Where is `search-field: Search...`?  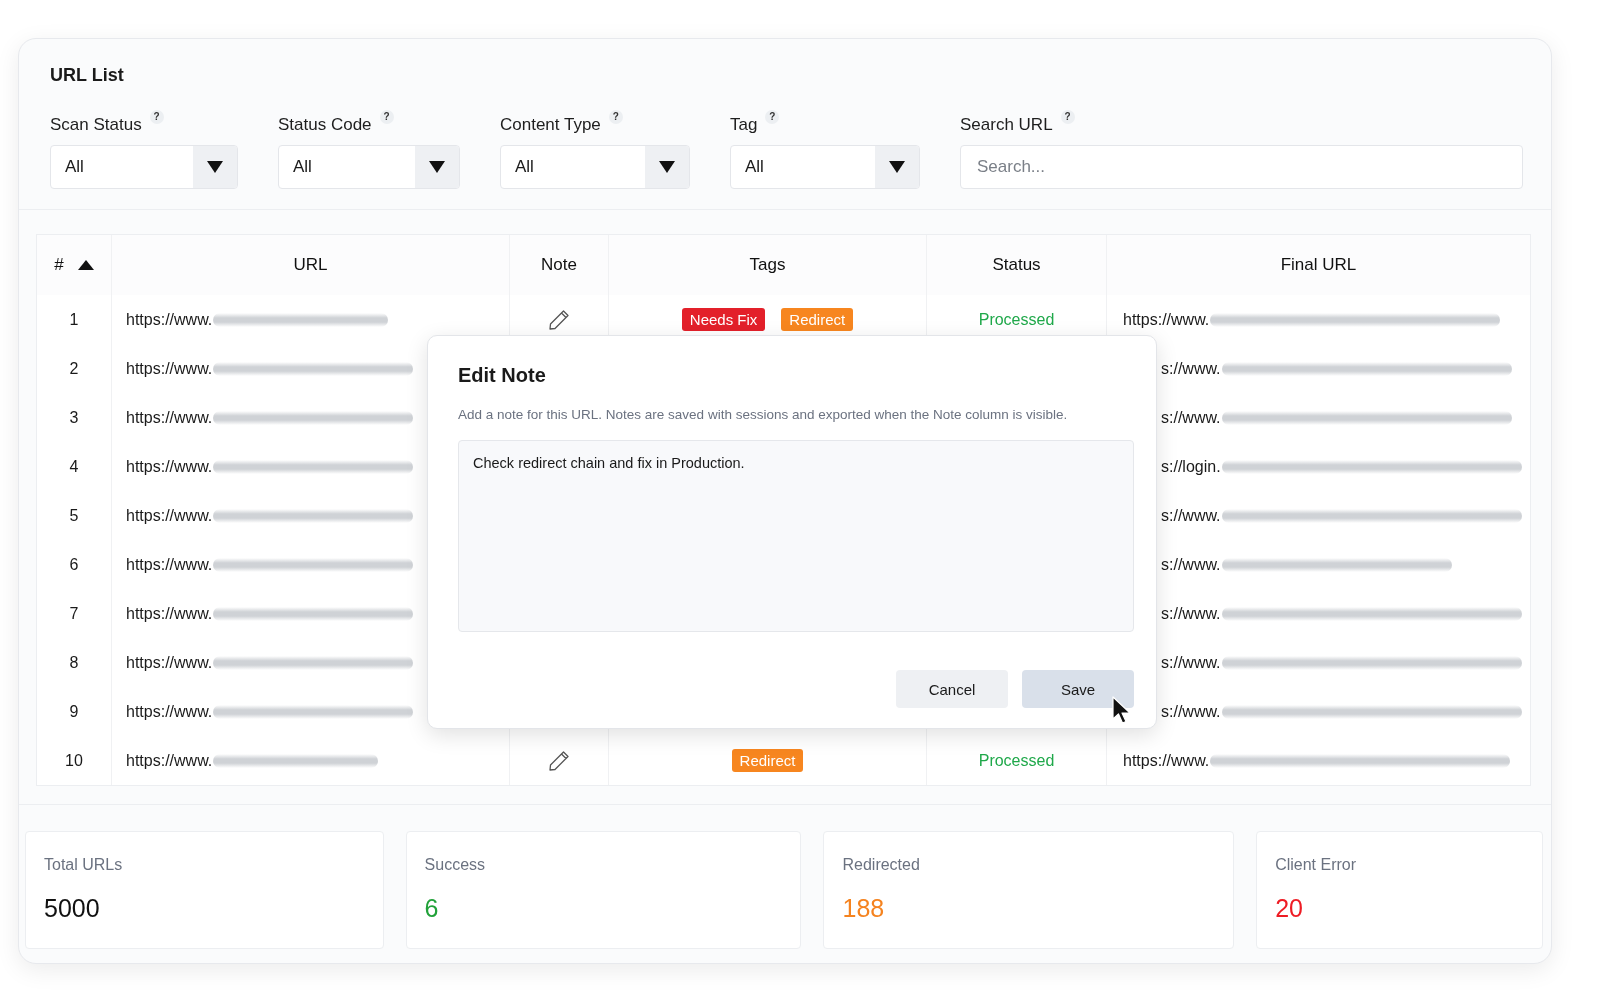 search-field: Search... is located at coordinates (1241, 167).